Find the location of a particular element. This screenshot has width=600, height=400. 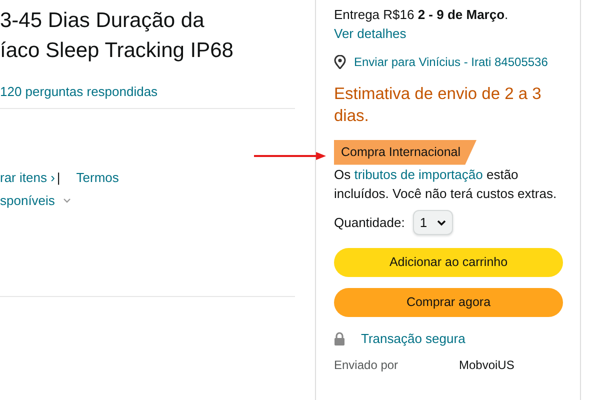

seller-name: MobvoiUS is located at coordinates (486, 365).